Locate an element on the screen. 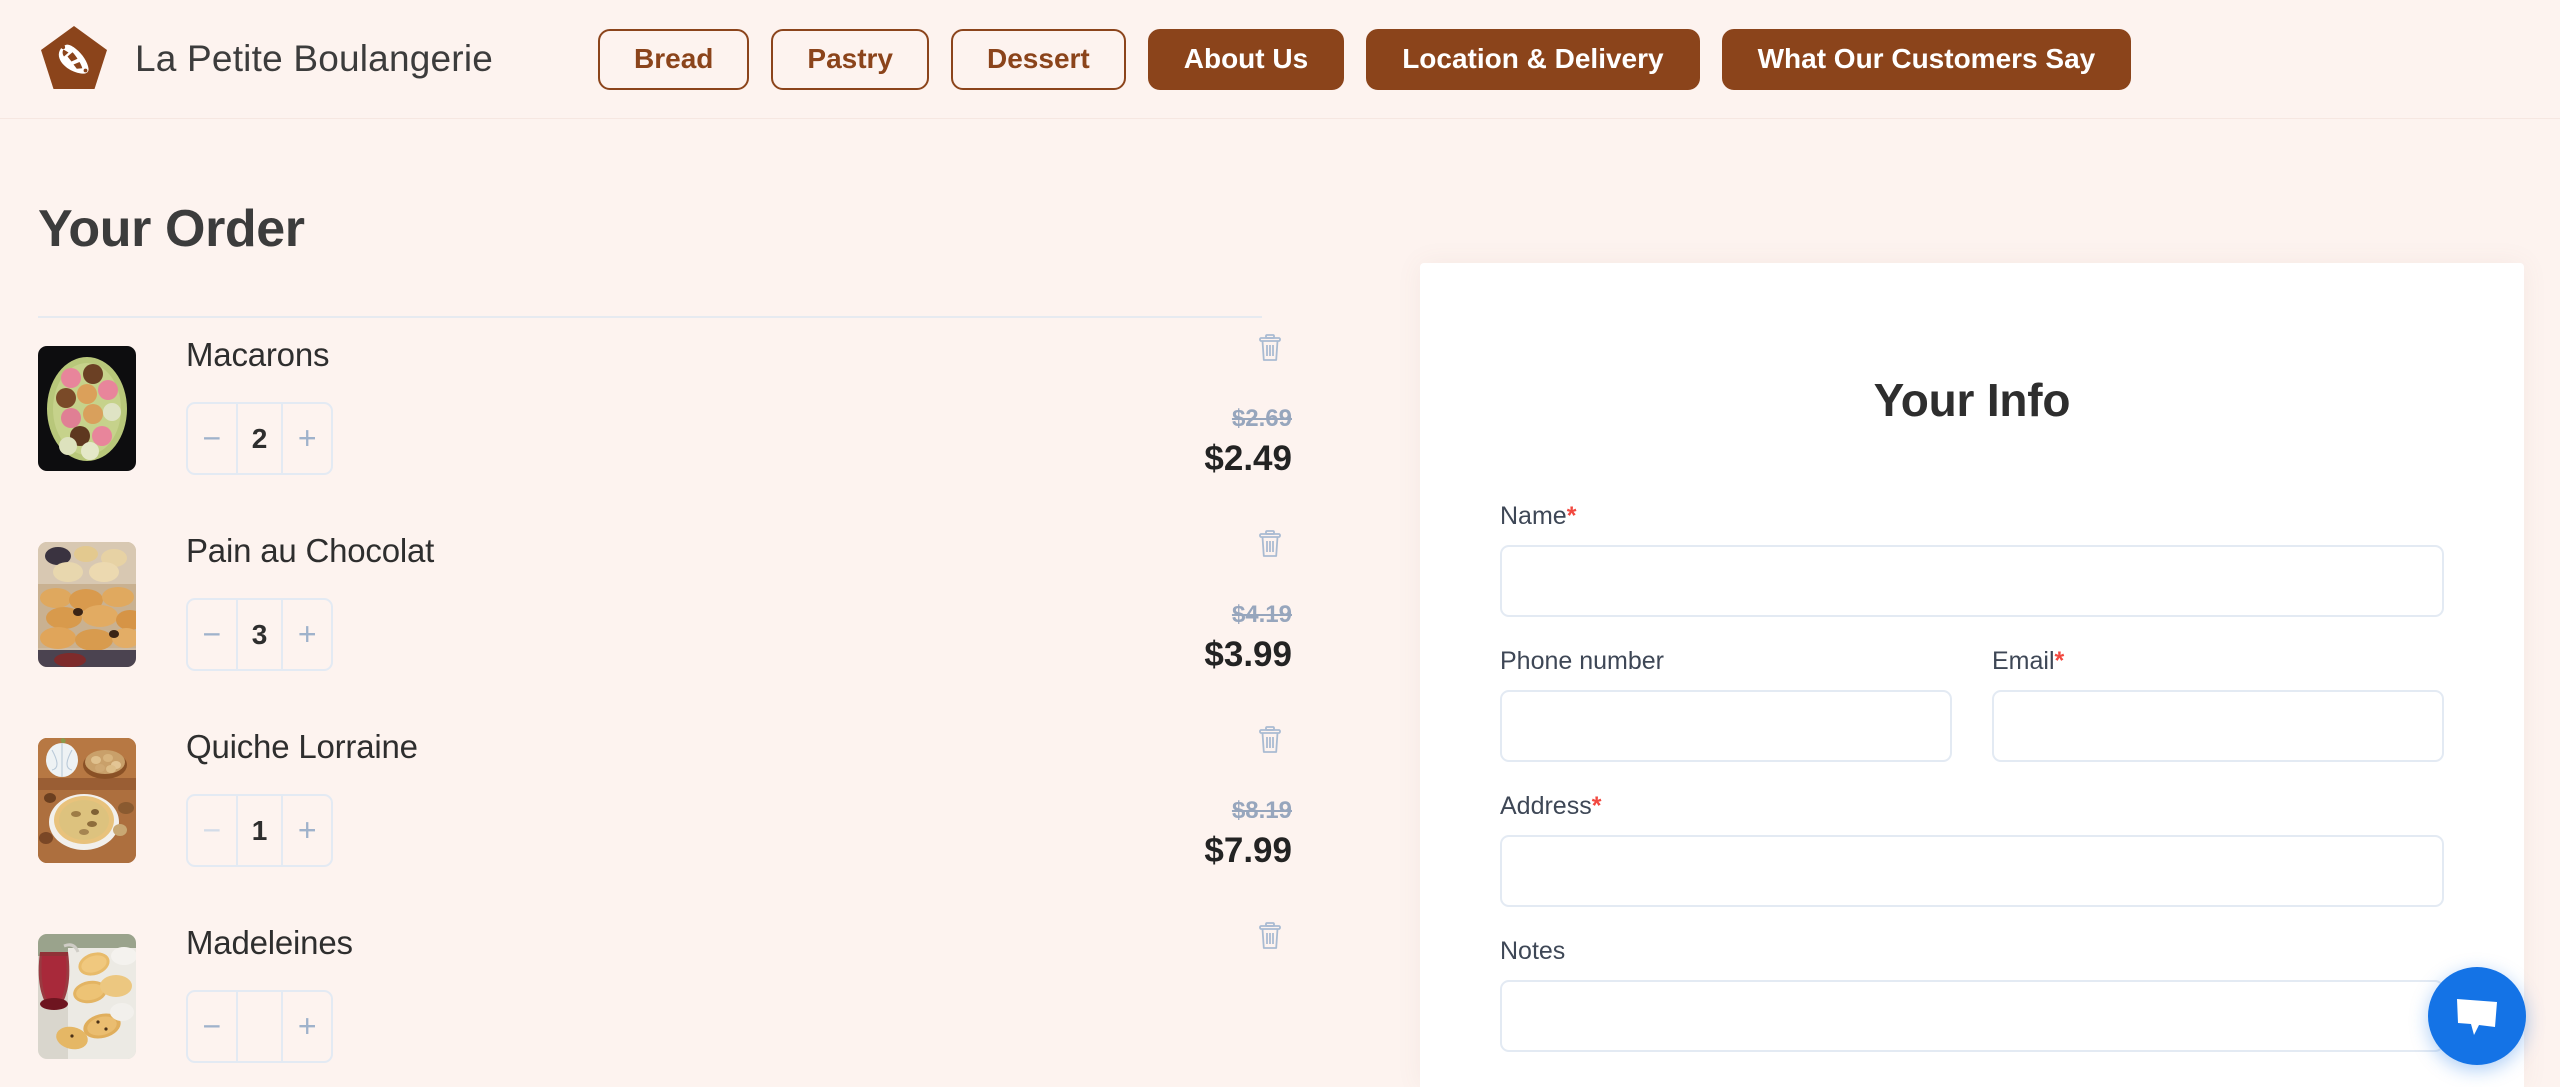  item-price-block: $8.19 $7.99 is located at coordinates (1187, 789).